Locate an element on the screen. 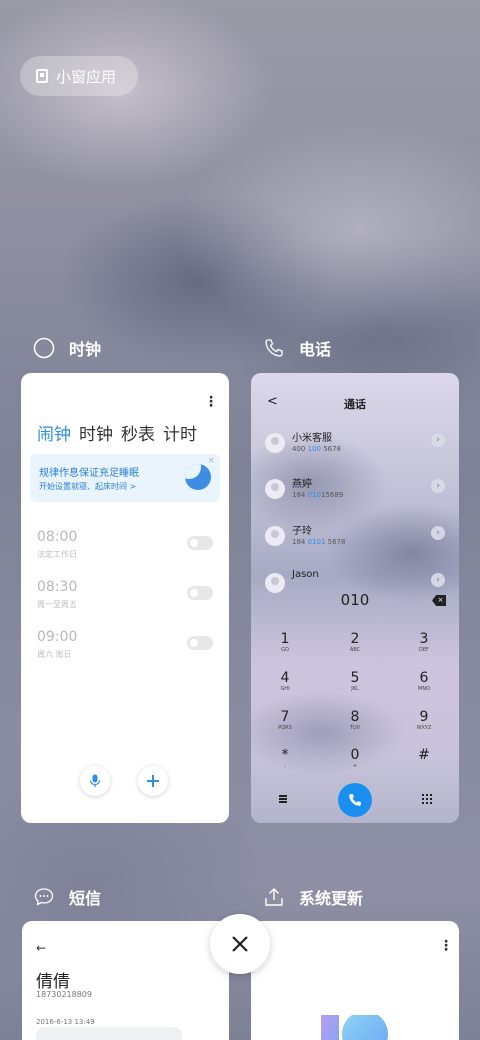  alarm-repeat: 周一至周五 is located at coordinates (57, 604).